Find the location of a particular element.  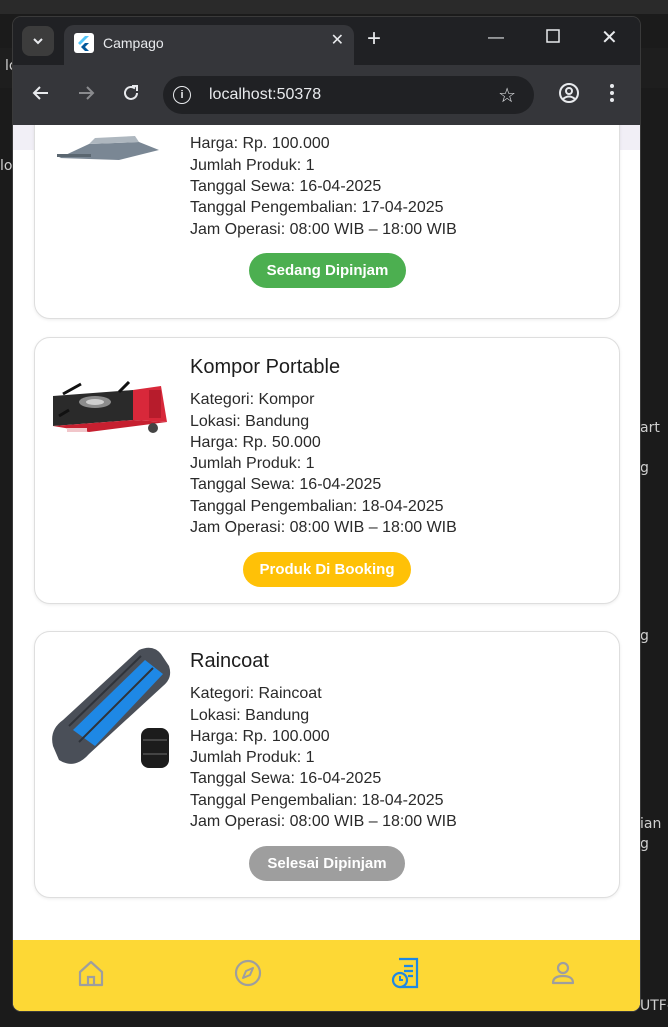

back-button is located at coordinates (41, 95).